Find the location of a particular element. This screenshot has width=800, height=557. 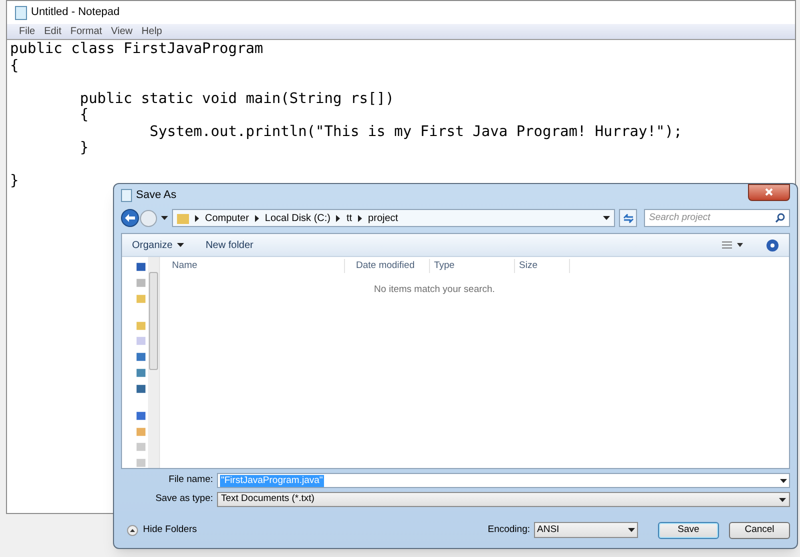

help-icon is located at coordinates (772, 245).